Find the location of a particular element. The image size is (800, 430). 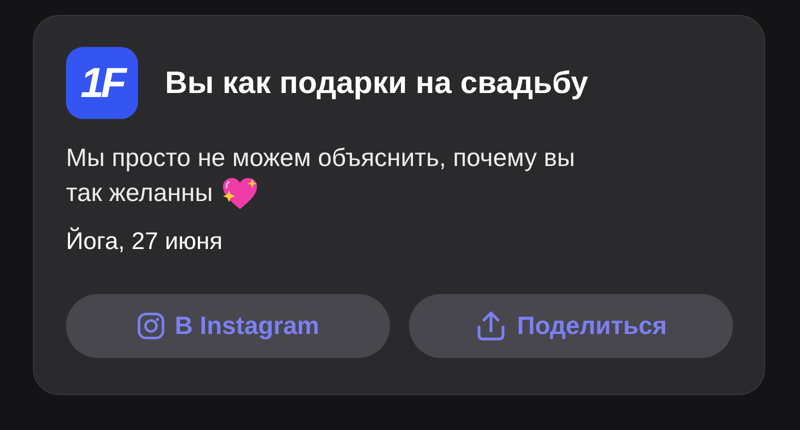

instagram-icon is located at coordinates (150, 326).